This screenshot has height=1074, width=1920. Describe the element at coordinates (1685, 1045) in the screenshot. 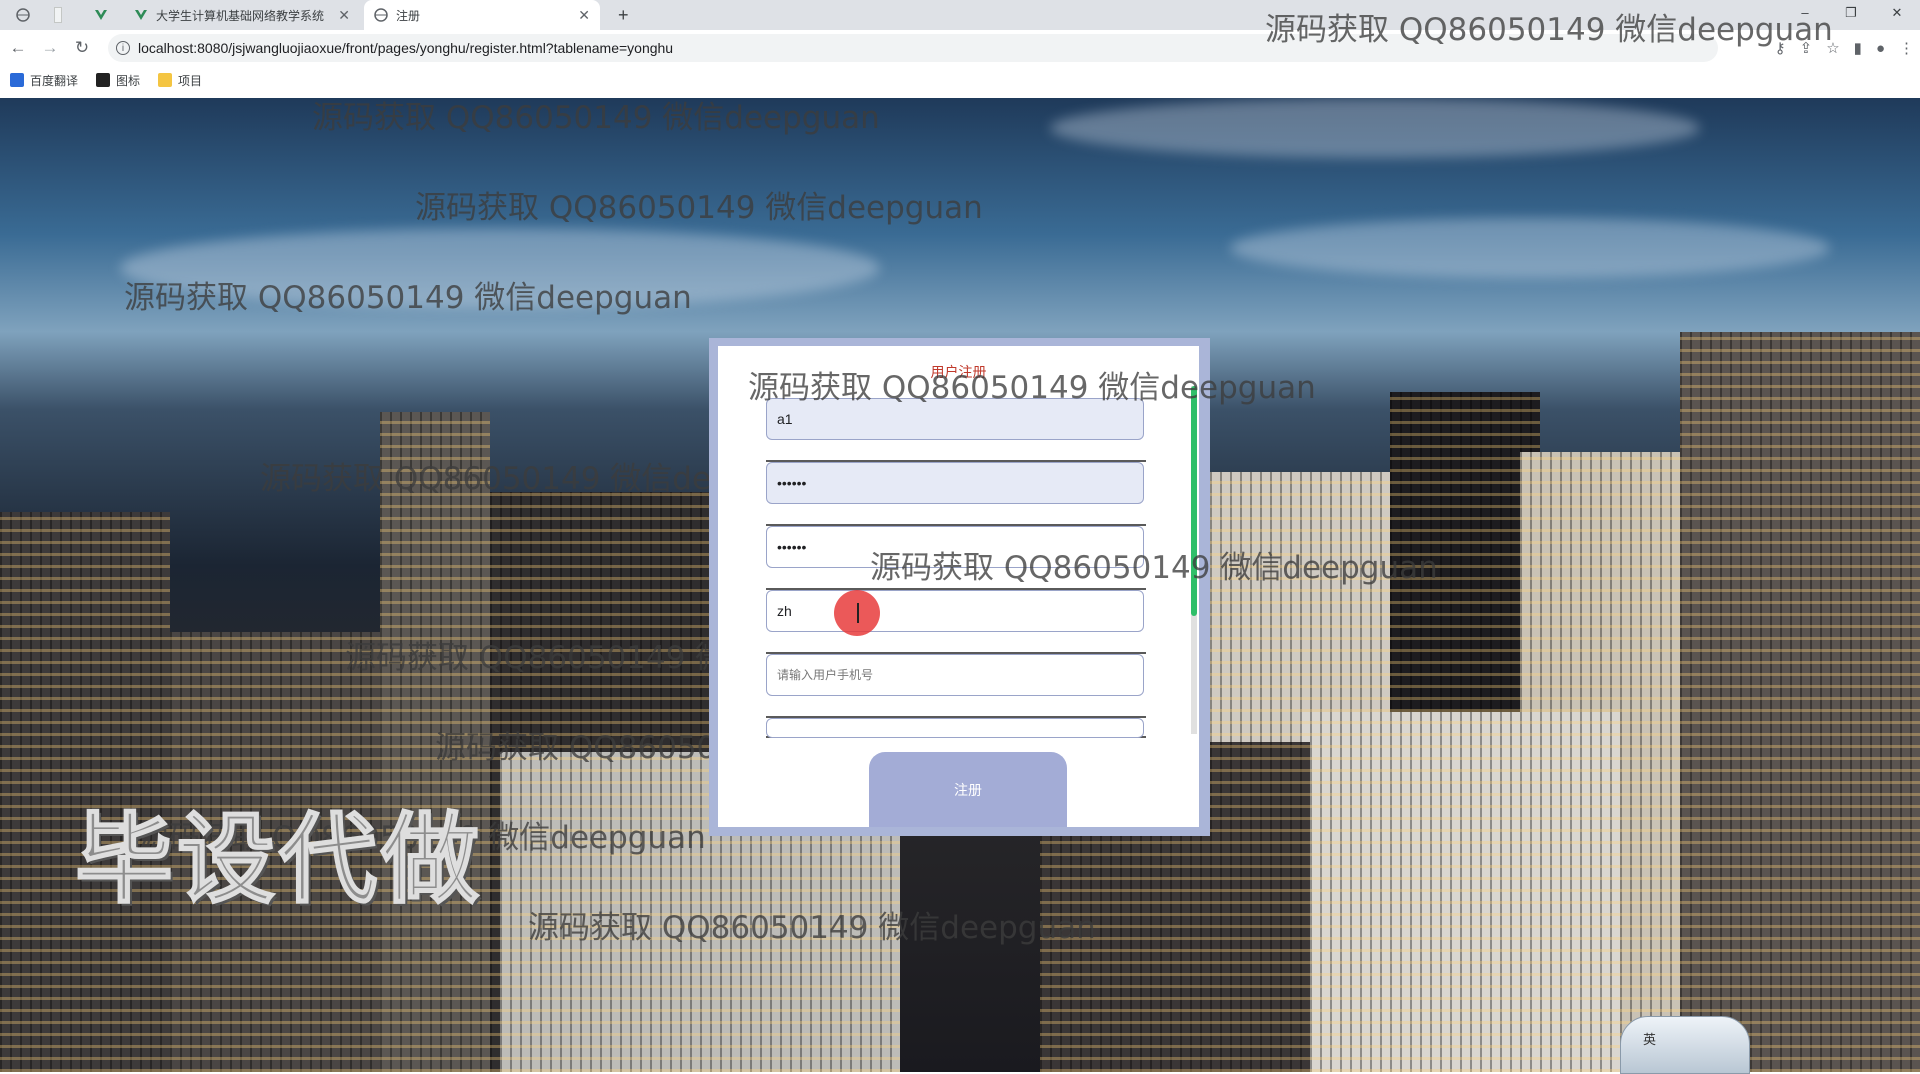

I see `ime-toolbar: 英` at that location.